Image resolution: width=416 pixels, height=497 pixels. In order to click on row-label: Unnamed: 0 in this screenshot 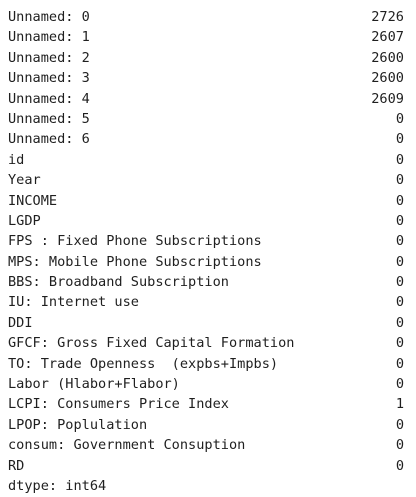, I will do `click(49, 17)`.